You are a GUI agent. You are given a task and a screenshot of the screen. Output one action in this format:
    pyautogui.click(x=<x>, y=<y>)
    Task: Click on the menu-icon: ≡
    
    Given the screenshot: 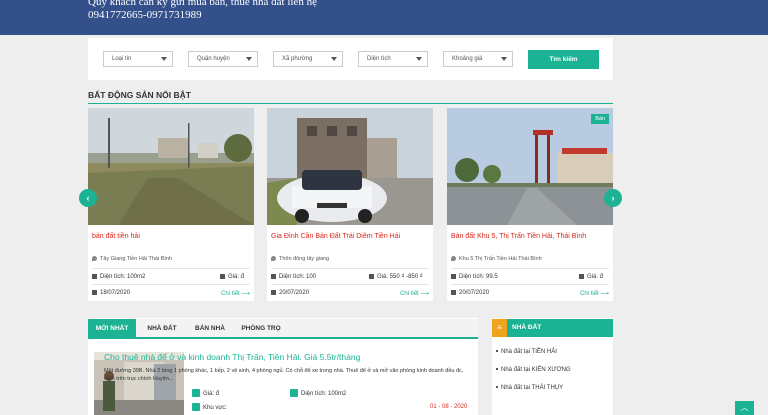 What is the action you would take?
    pyautogui.click(x=499, y=328)
    